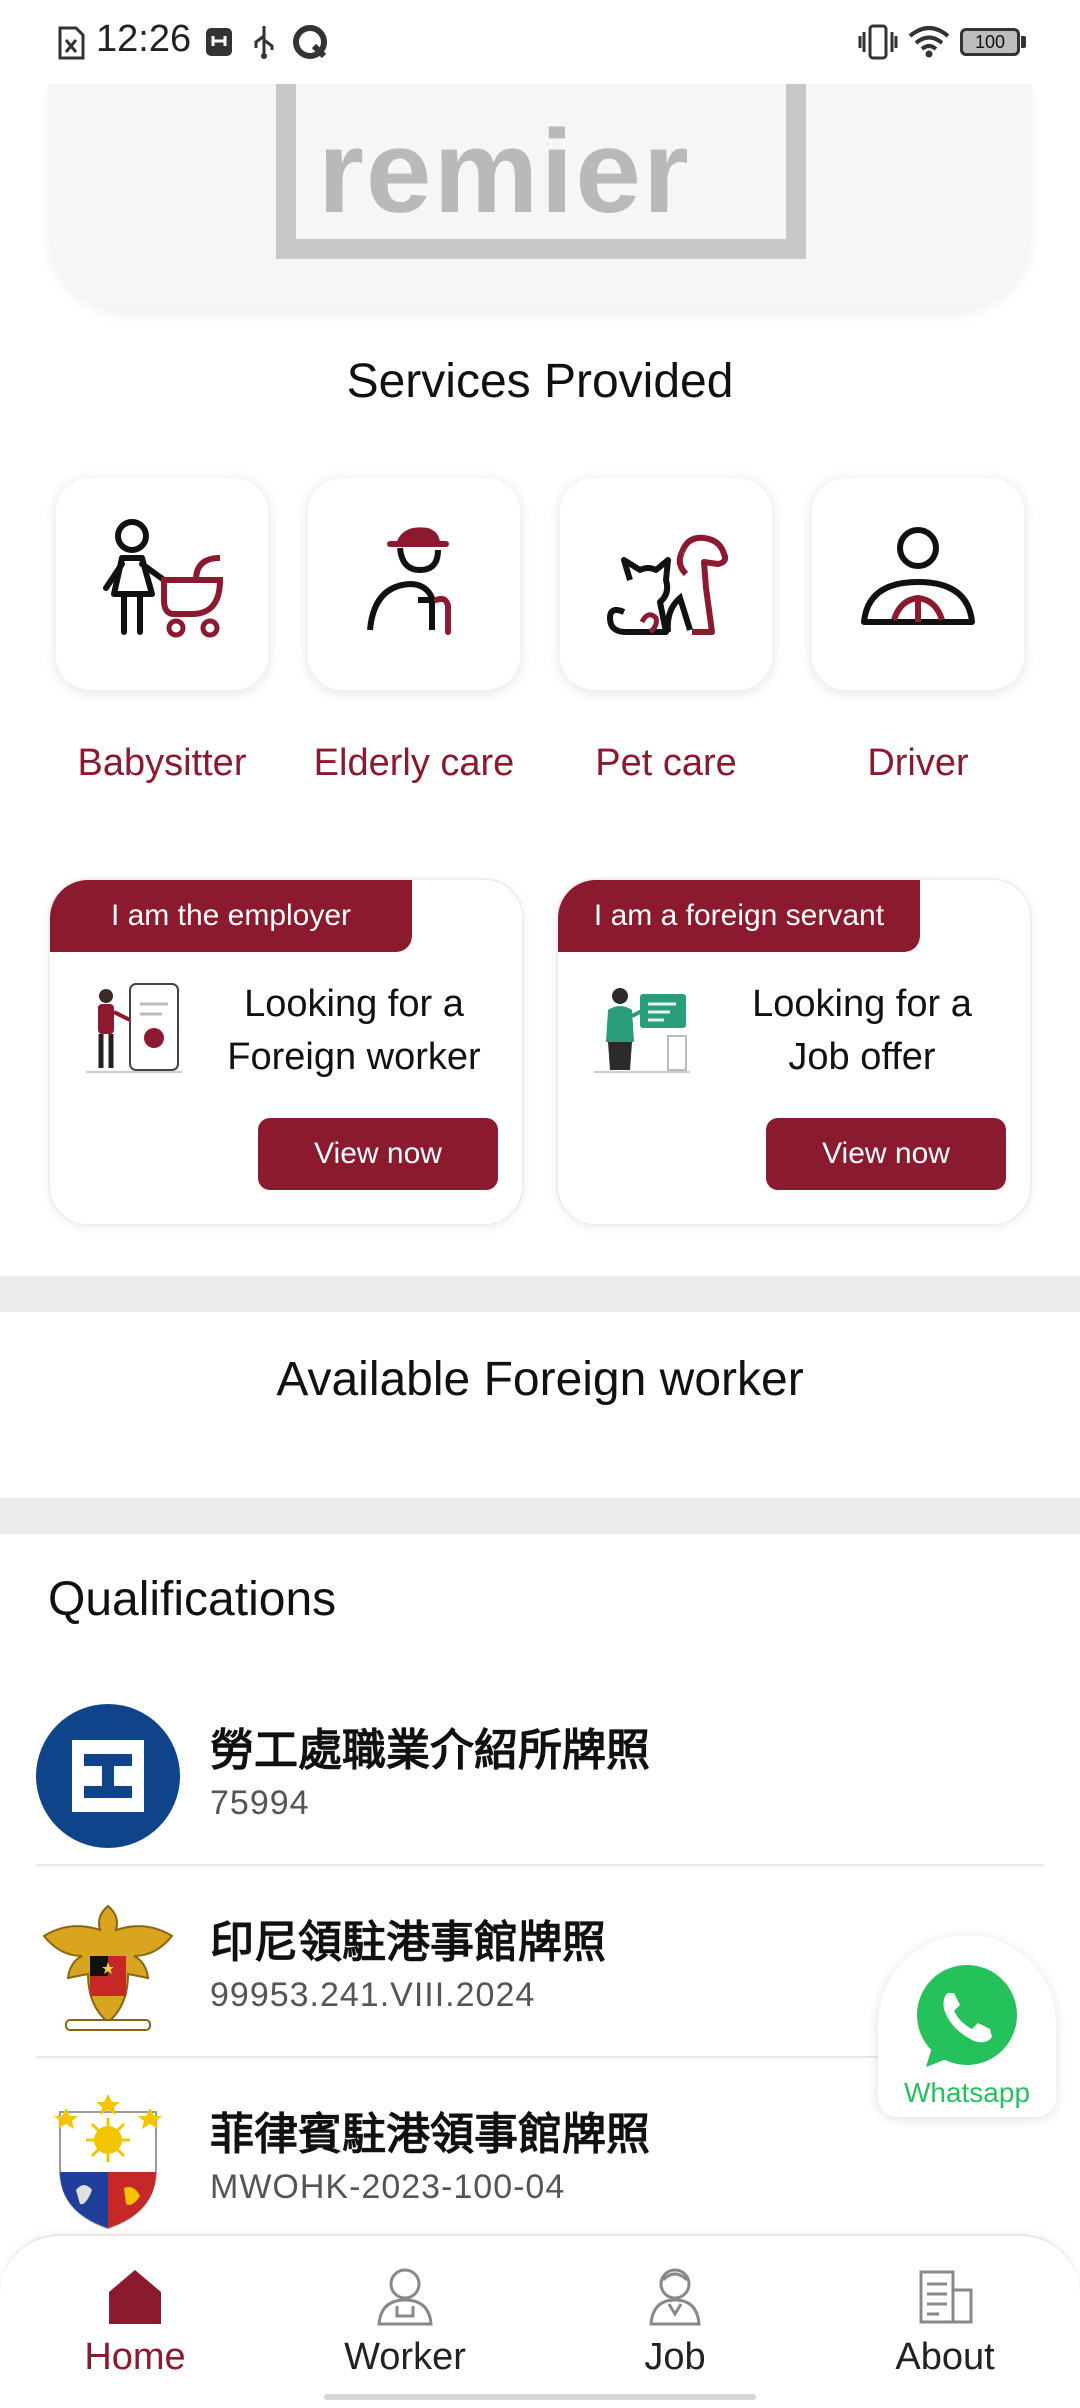 This screenshot has height=2408, width=1080. I want to click on whatsapp-button: Whatsapp, so click(967, 2026).